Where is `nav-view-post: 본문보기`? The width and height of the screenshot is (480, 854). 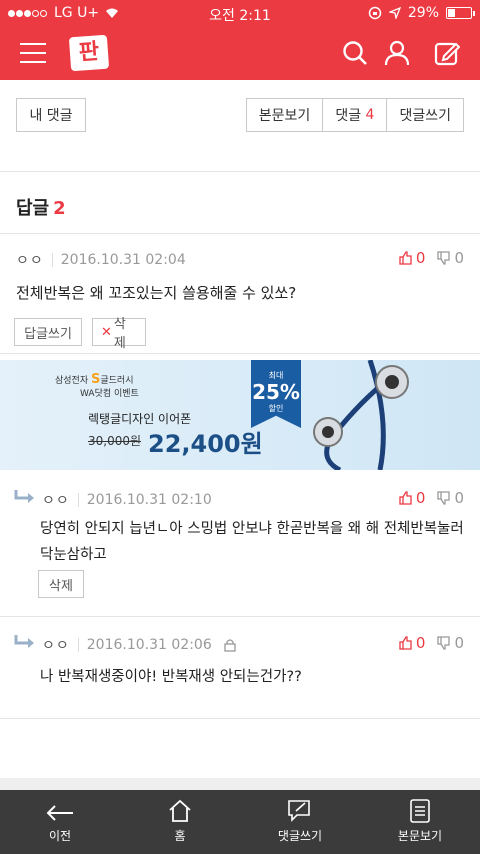 nav-view-post: 본문보기 is located at coordinates (420, 822).